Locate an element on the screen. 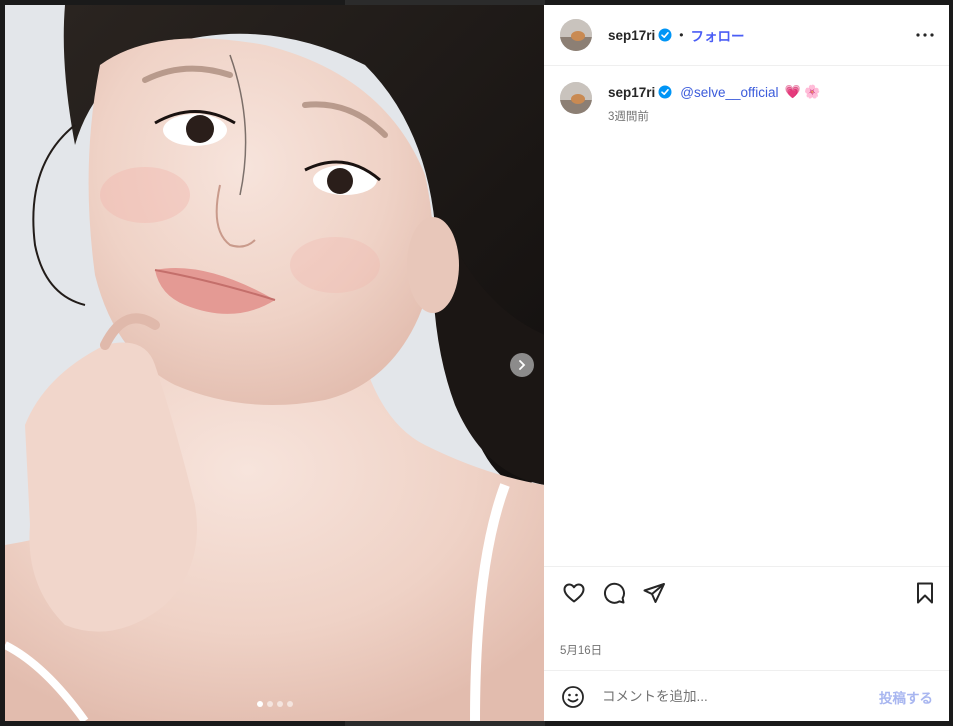  more-options-button is located at coordinates (925, 35).